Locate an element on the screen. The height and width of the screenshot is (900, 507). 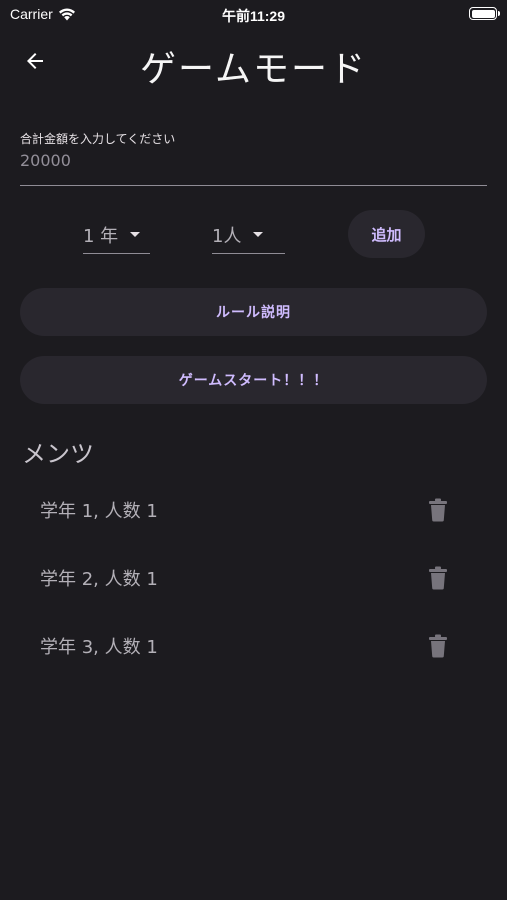
selector-row: 1 年 1人 追加 is located at coordinates (253, 234).